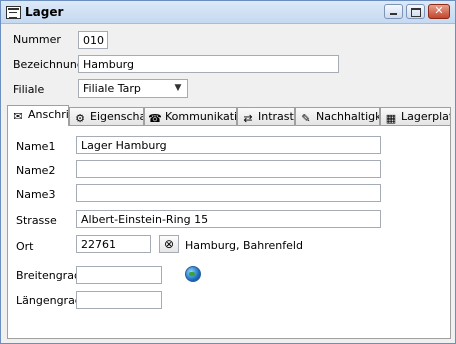 This screenshot has height=344, width=456. Describe the element at coordinates (36, 146) in the screenshot. I see `name1-label: Name1` at that location.